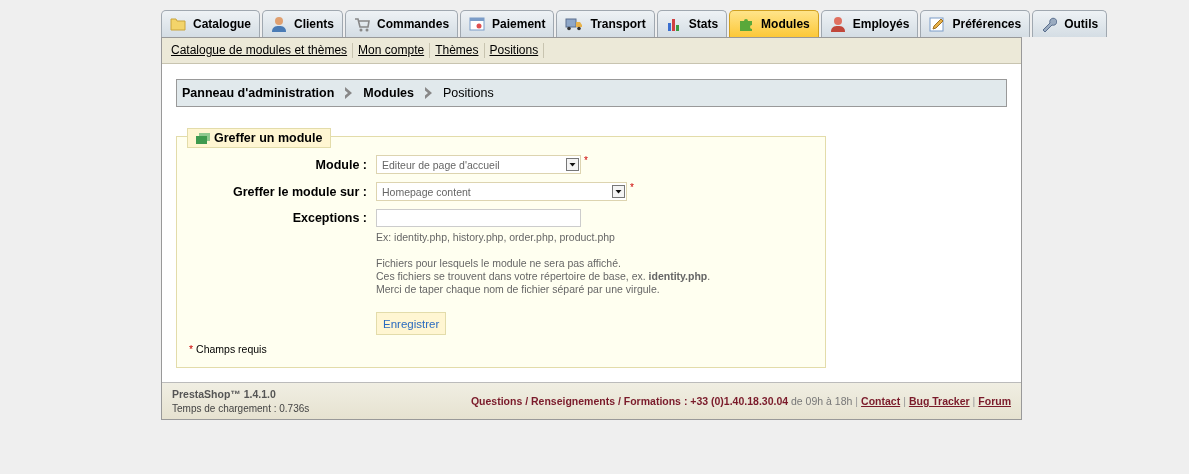 This screenshot has width=1189, height=474. Describe the element at coordinates (692, 23) in the screenshot. I see `nav-tab: Stats` at that location.